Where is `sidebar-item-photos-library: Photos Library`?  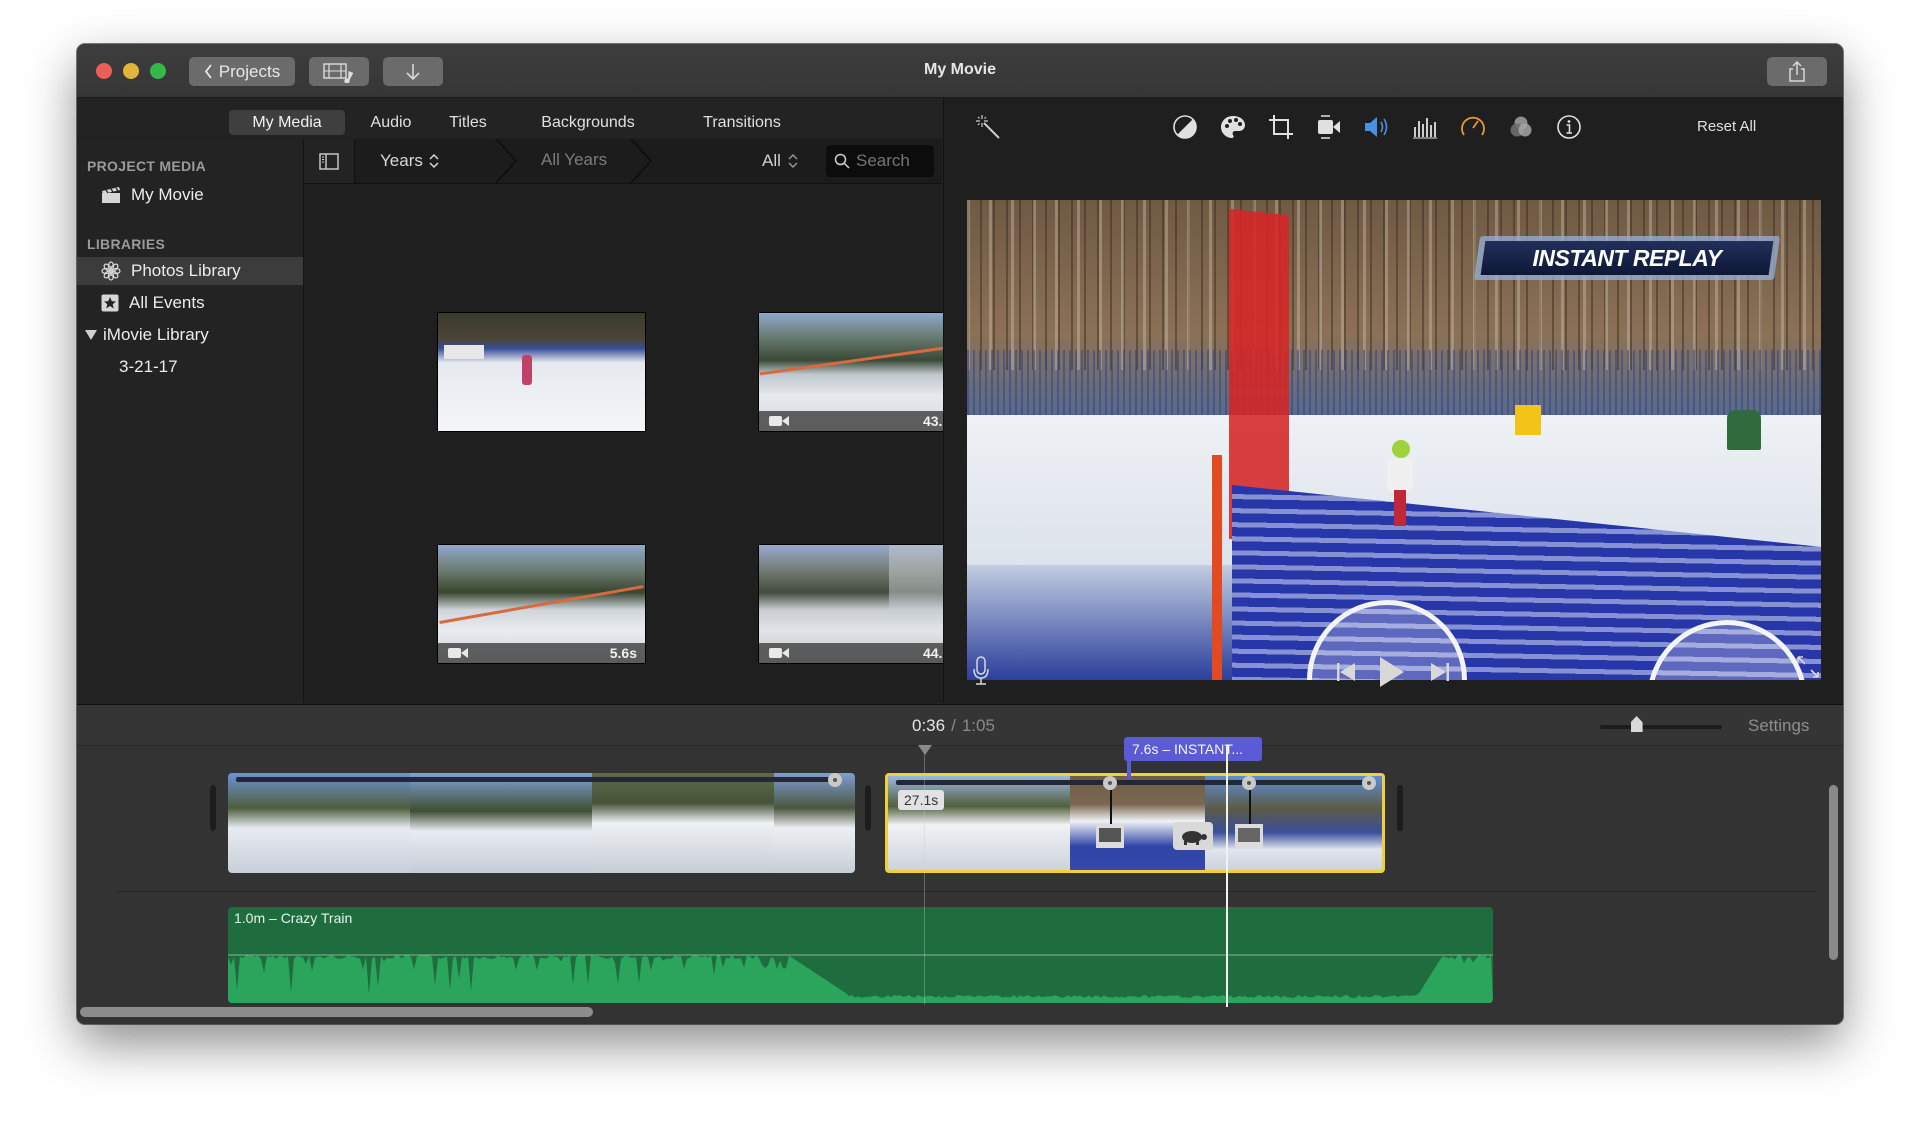
sidebar-item-photos-library: Photos Library is located at coordinates (190, 271).